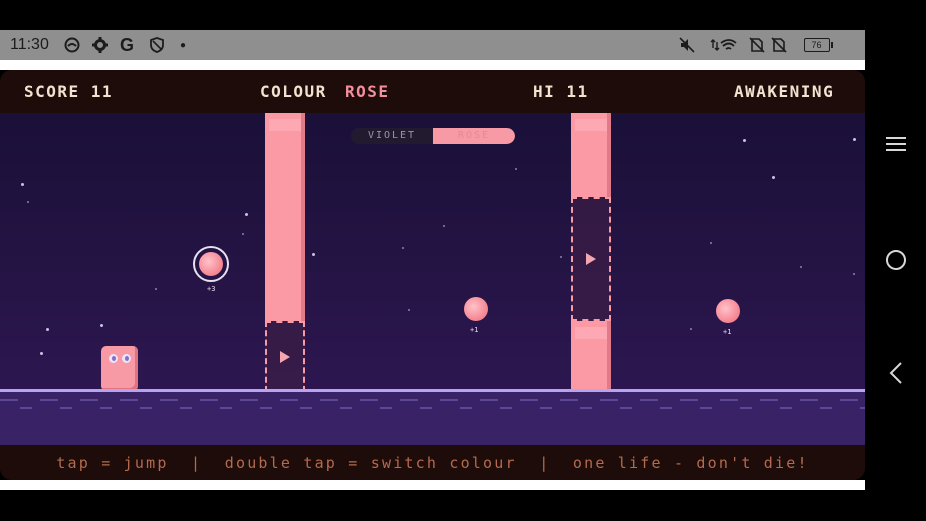 This screenshot has width=926, height=521. I want to click on toggle-rose: ROSE, so click(474, 136).